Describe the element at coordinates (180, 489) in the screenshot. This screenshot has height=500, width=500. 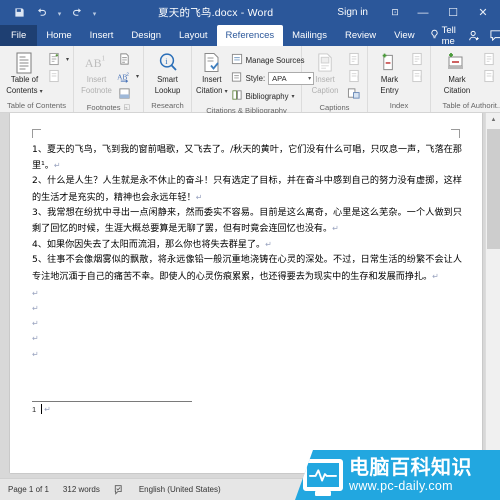
I see `status-language: English (United States)` at that location.